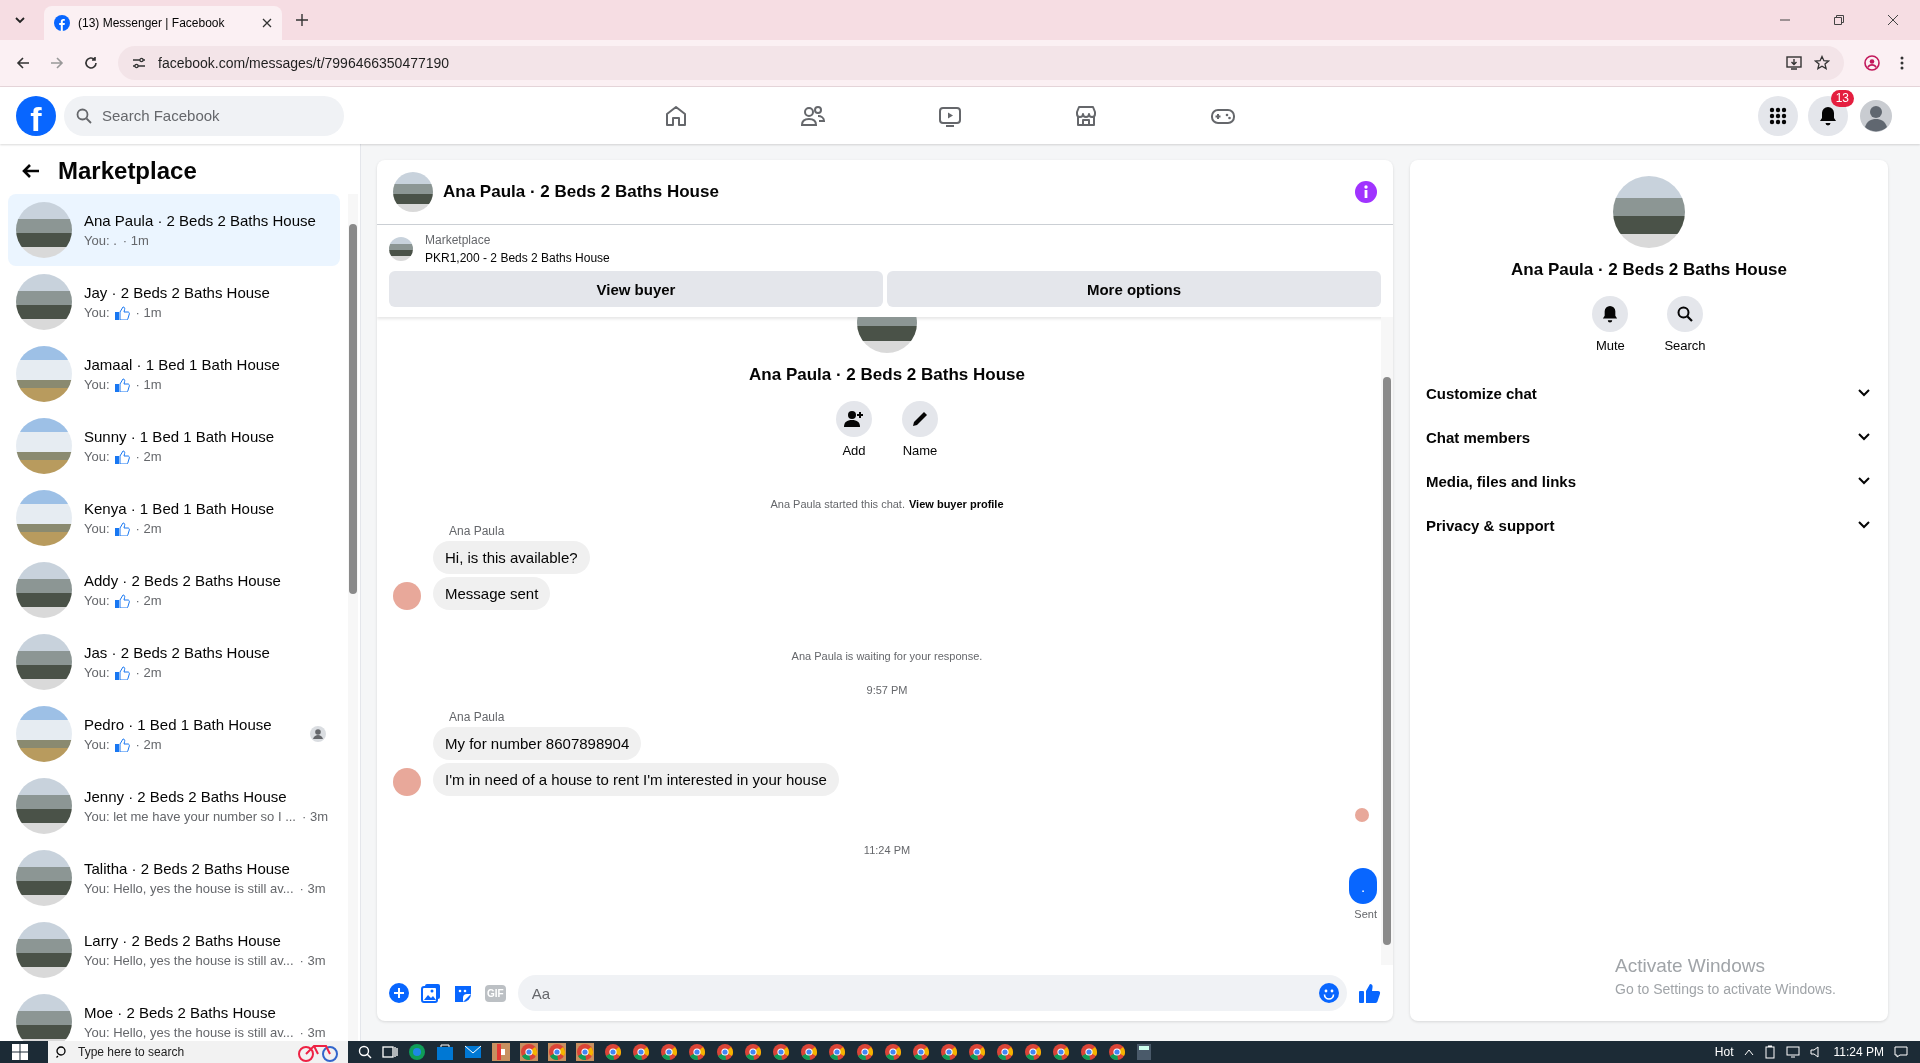  What do you see at coordinates (1685, 314) in the screenshot?
I see `search-button` at bounding box center [1685, 314].